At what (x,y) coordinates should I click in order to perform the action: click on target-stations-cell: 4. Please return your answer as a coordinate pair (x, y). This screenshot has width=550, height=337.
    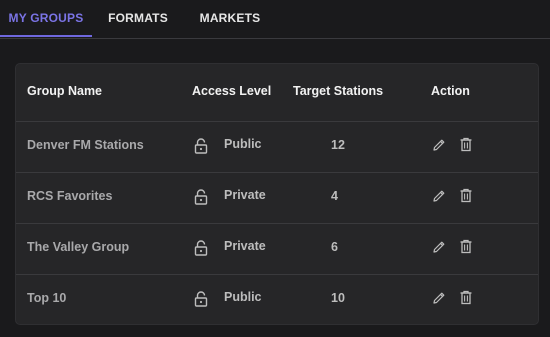
    Looking at the image, I should click on (334, 196).